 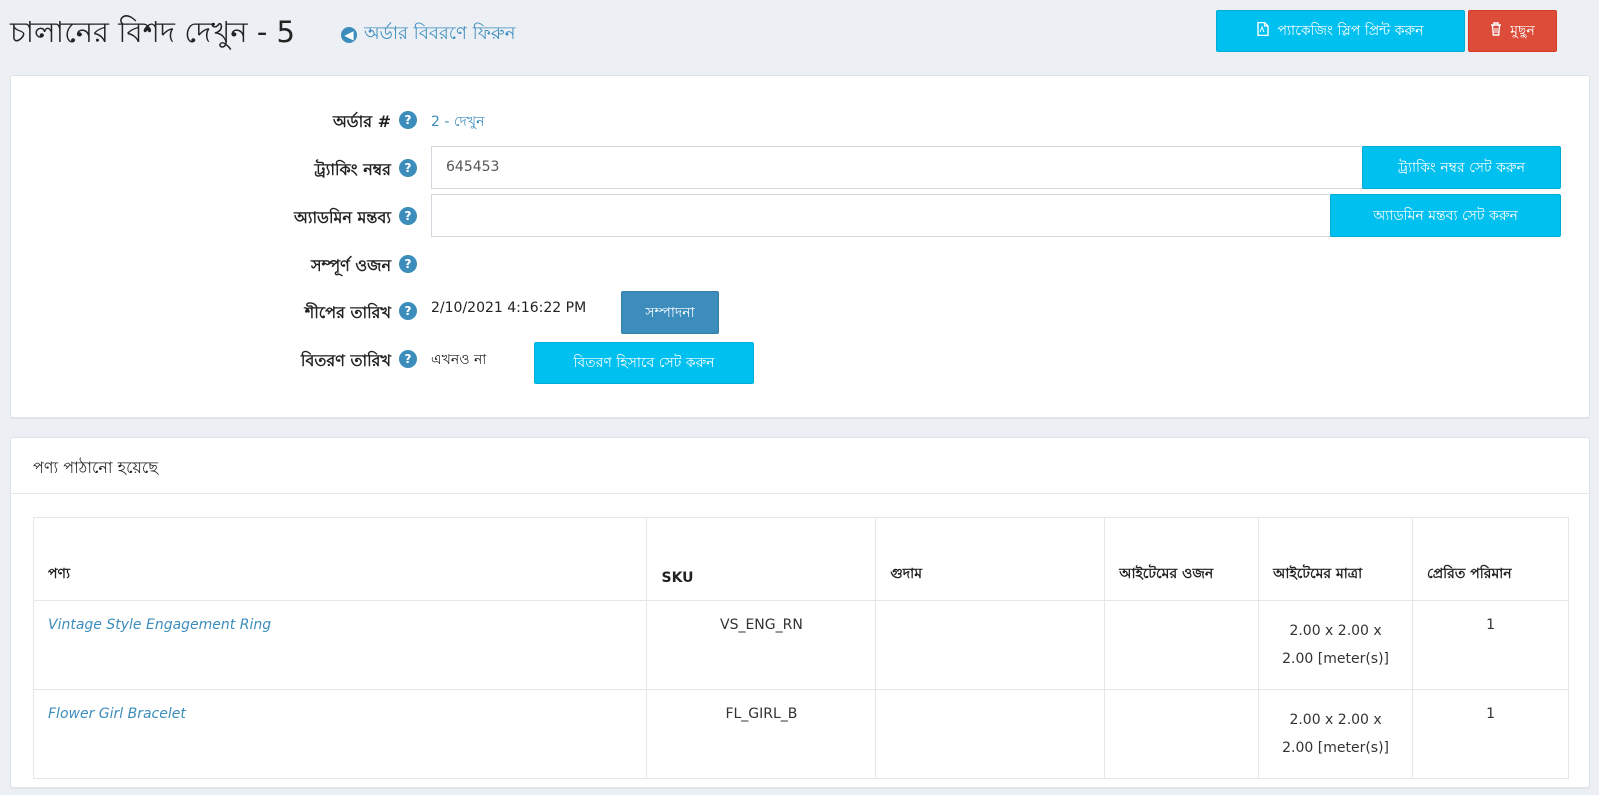 What do you see at coordinates (340, 559) in the screenshot?
I see `column-header-product: পণ্য` at bounding box center [340, 559].